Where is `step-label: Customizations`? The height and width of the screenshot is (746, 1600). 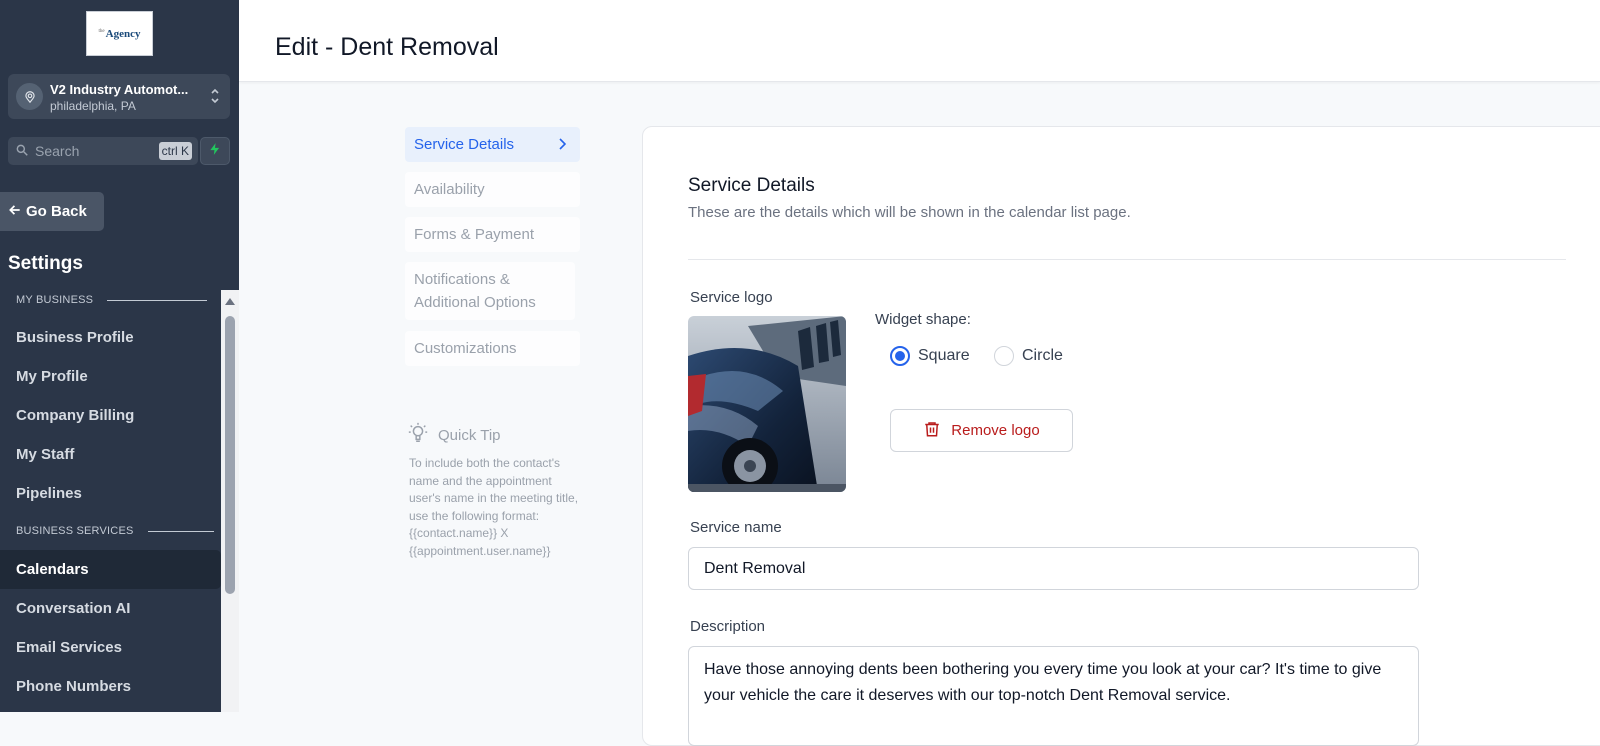 step-label: Customizations is located at coordinates (465, 348).